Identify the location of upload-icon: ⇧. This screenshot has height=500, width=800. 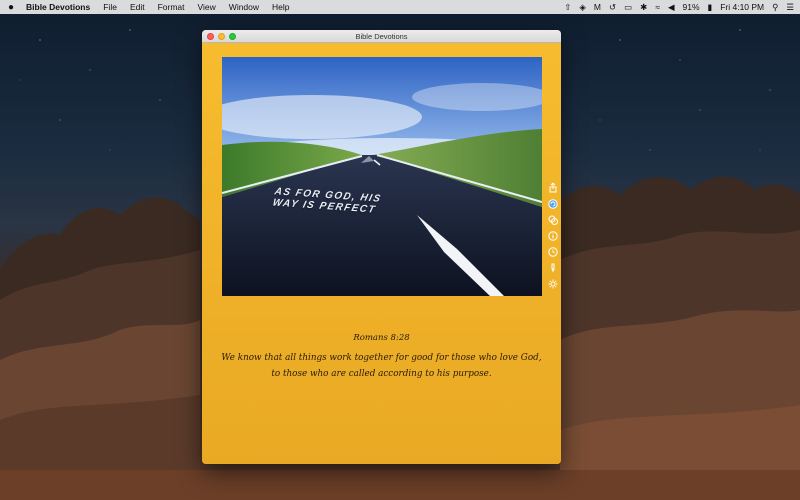
(567, 7).